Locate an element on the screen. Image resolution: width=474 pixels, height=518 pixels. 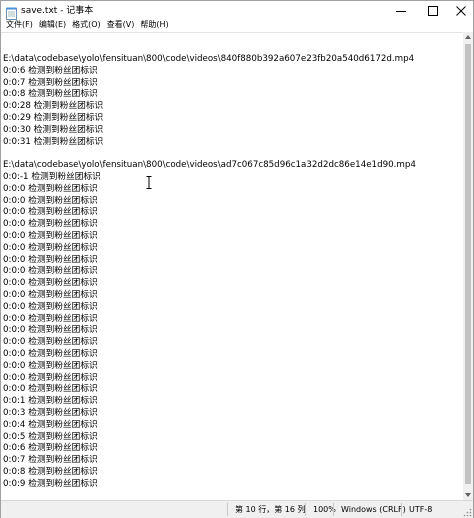
chevron-down-icon is located at coordinates (468, 495).